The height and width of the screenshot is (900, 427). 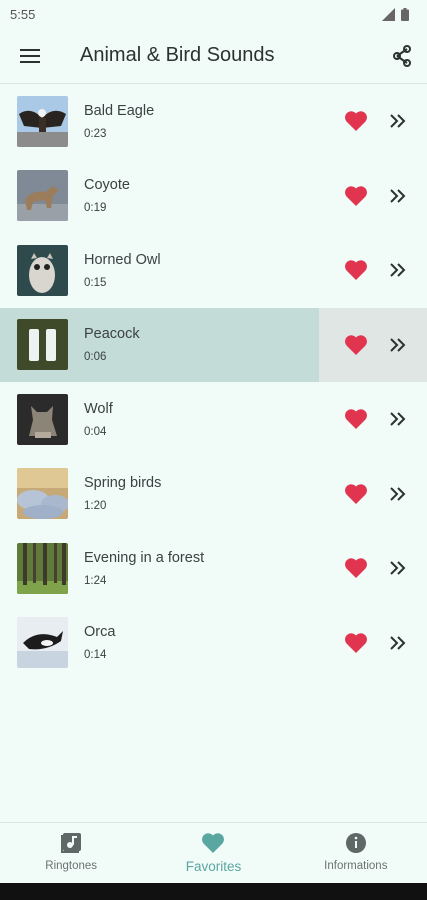 I want to click on signal-icon, so click(x=388, y=14).